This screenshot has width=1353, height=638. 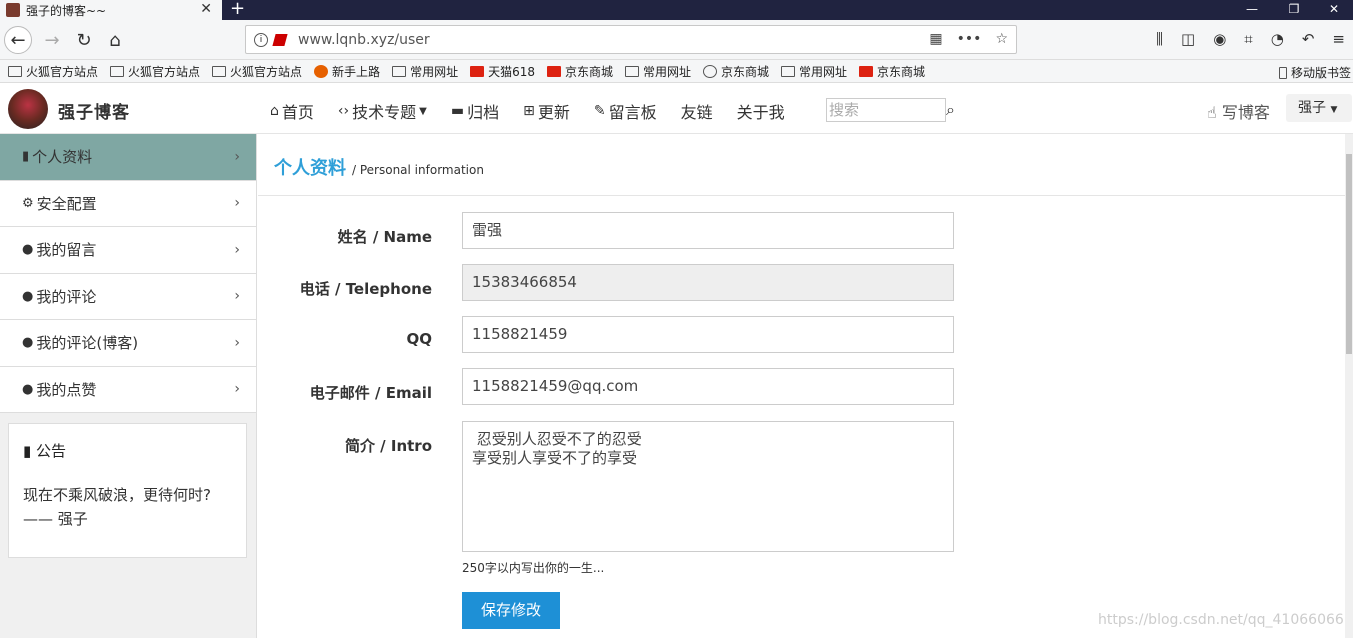 I want to click on sidebar-item-comments: ● 我的评论 ›, so click(x=128, y=296).